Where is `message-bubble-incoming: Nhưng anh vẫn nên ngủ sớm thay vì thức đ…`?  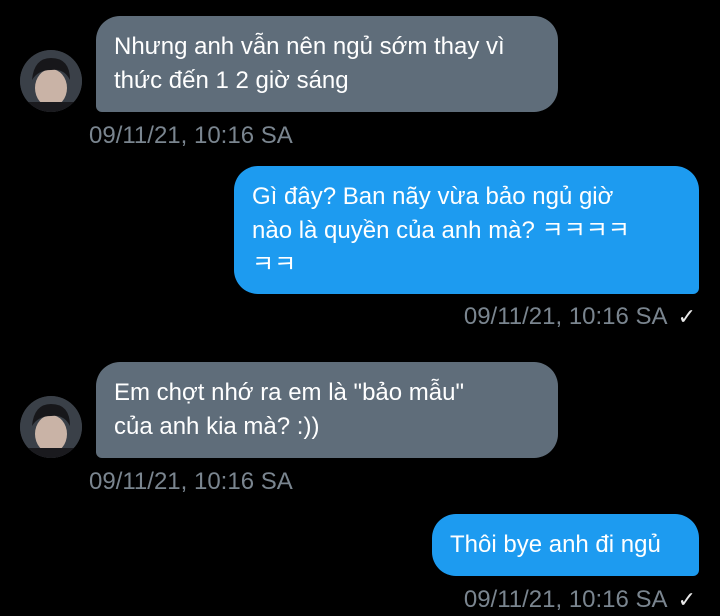
message-bubble-incoming: Nhưng anh vẫn nên ngủ sớm thay vì thức đ… is located at coordinates (327, 64).